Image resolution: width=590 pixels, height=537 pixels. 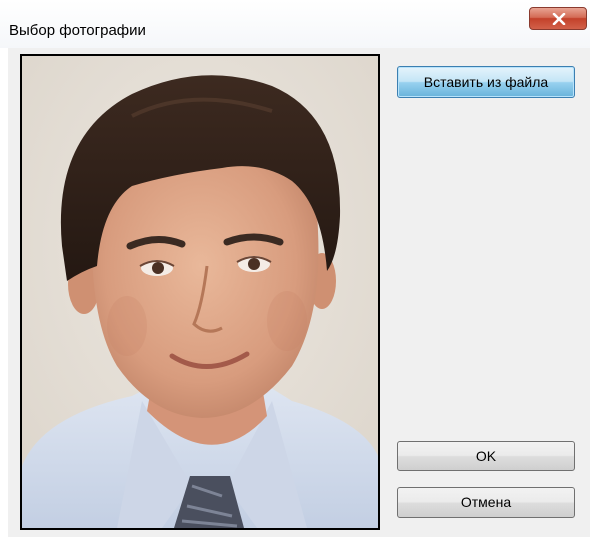 What do you see at coordinates (295, 24) in the screenshot?
I see `title-bar: Выбор фотографии` at bounding box center [295, 24].